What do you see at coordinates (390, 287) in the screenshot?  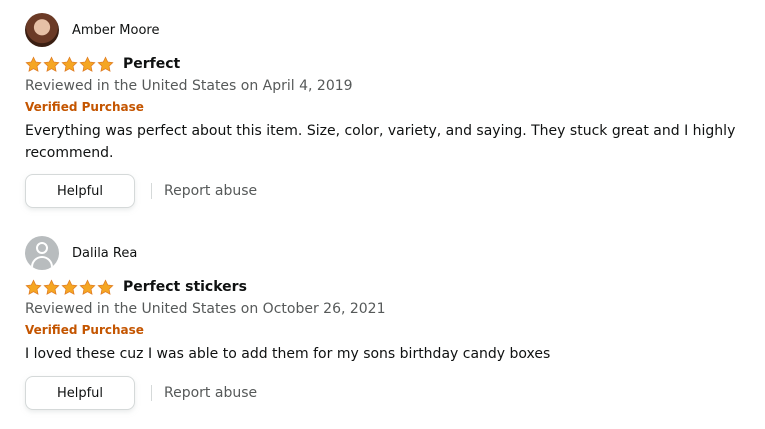 I see `review-title-row: Perfect stickers` at bounding box center [390, 287].